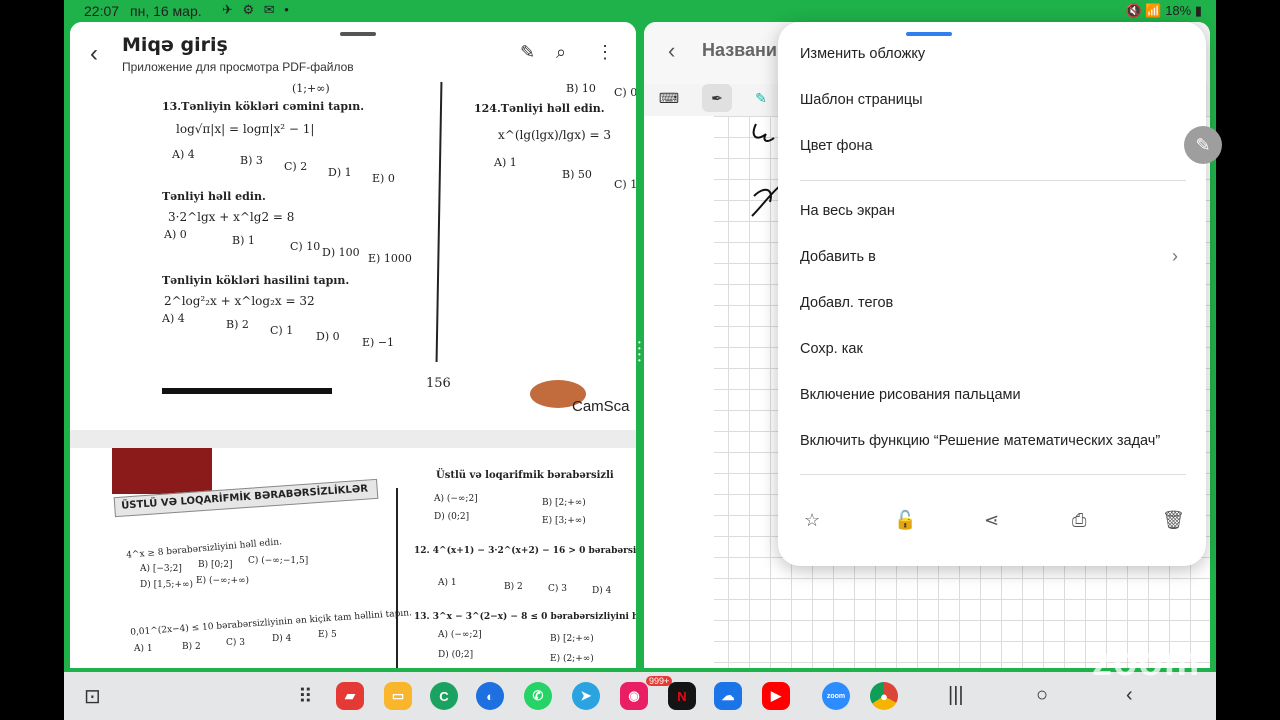  I want to click on youtube-icon: ▶, so click(776, 696).